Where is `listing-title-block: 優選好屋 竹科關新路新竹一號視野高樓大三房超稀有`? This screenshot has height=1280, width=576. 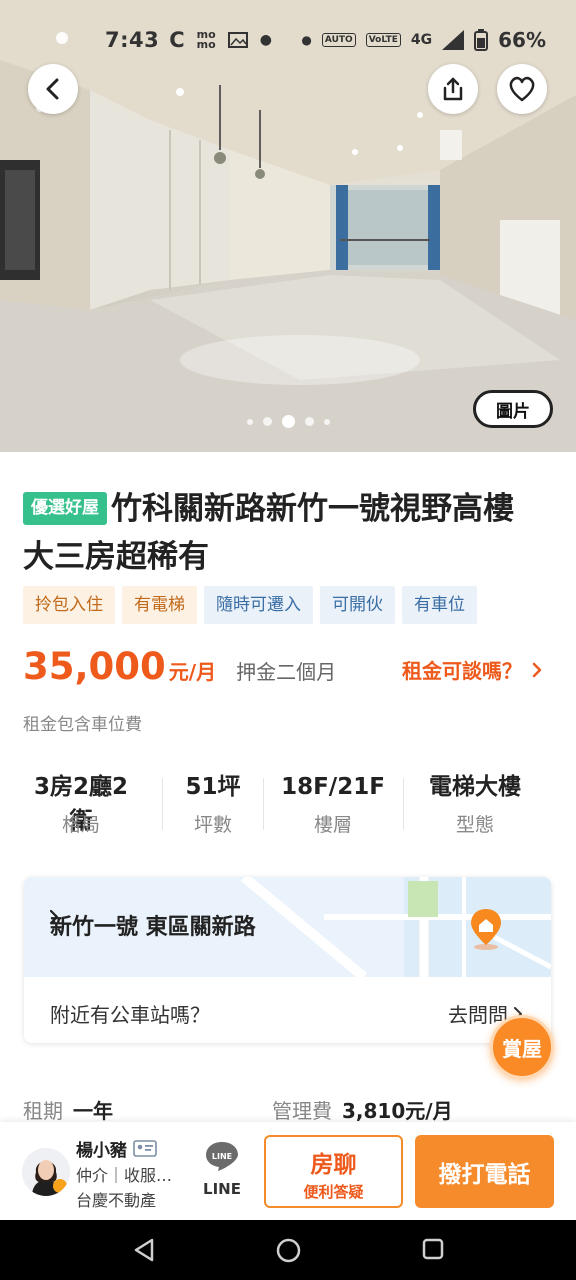 listing-title-block: 優選好屋 竹科關新路新竹一號視野高樓大三房超稀有 is located at coordinates (283, 533).